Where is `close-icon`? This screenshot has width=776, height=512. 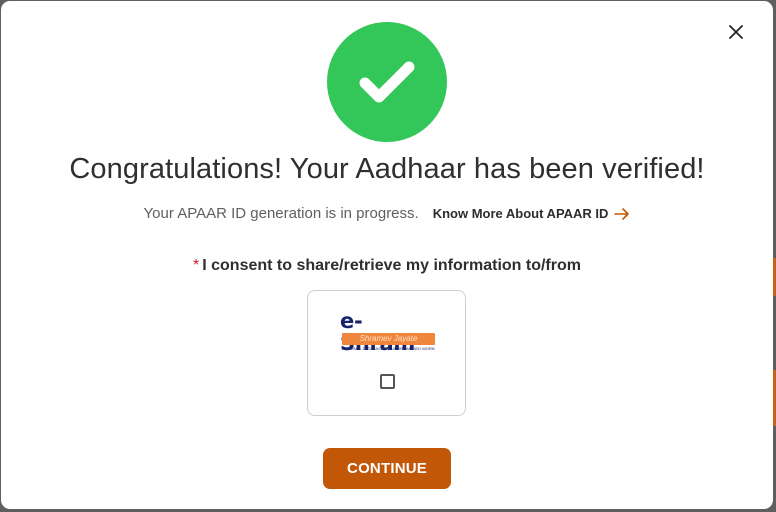
close-icon is located at coordinates (736, 32).